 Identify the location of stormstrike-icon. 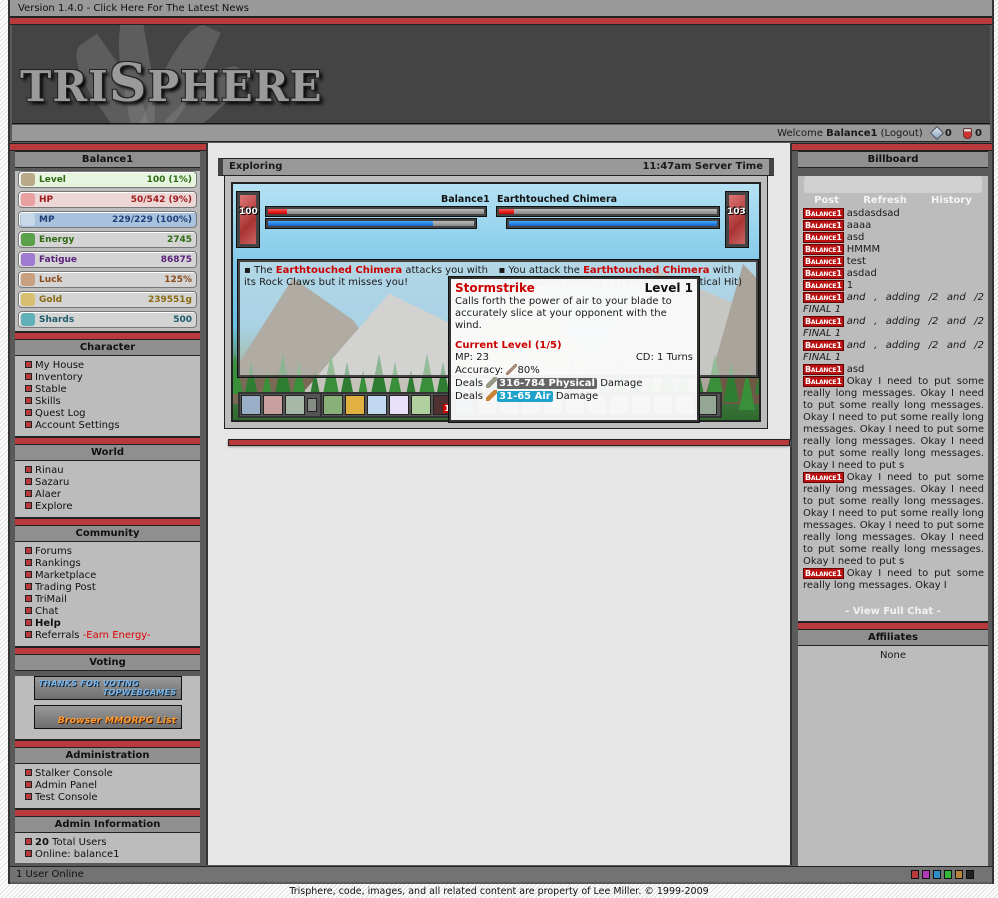
(421, 405).